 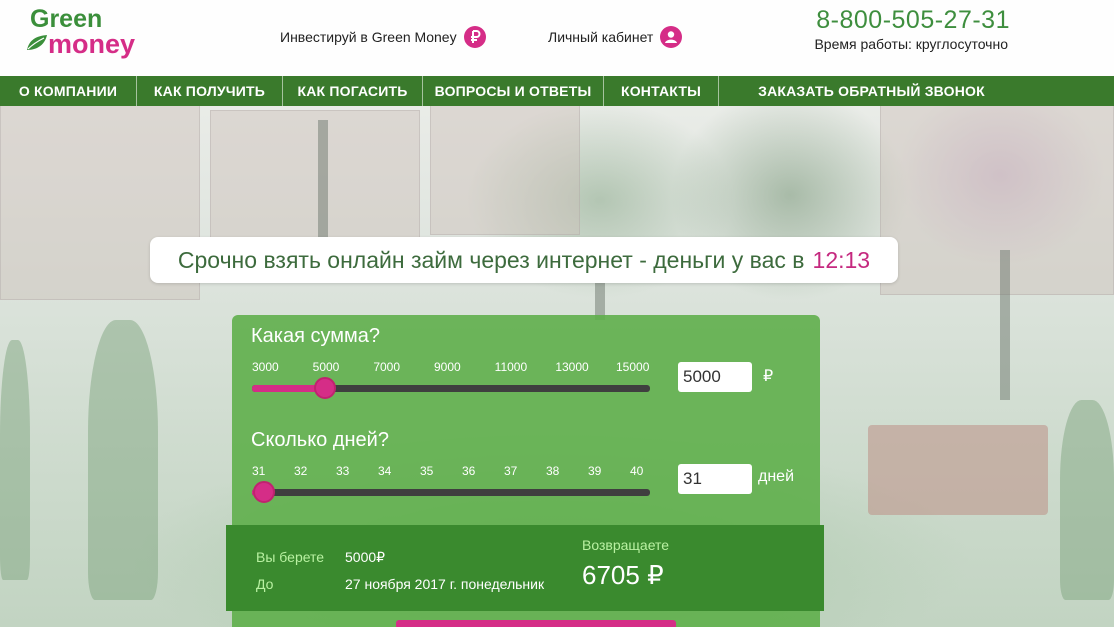 What do you see at coordinates (511, 367) in the screenshot?
I see `amount-tick: 11000` at bounding box center [511, 367].